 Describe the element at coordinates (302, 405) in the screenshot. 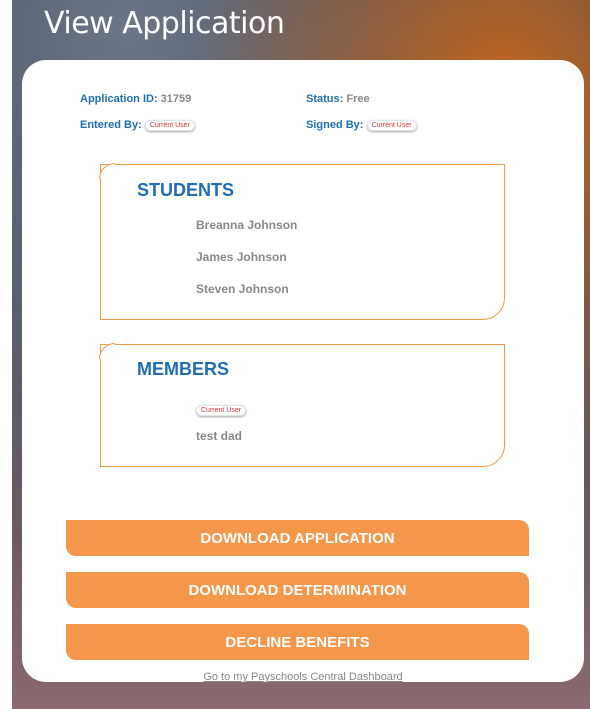

I see `members-panel: MEMBERS Current User test dad` at that location.